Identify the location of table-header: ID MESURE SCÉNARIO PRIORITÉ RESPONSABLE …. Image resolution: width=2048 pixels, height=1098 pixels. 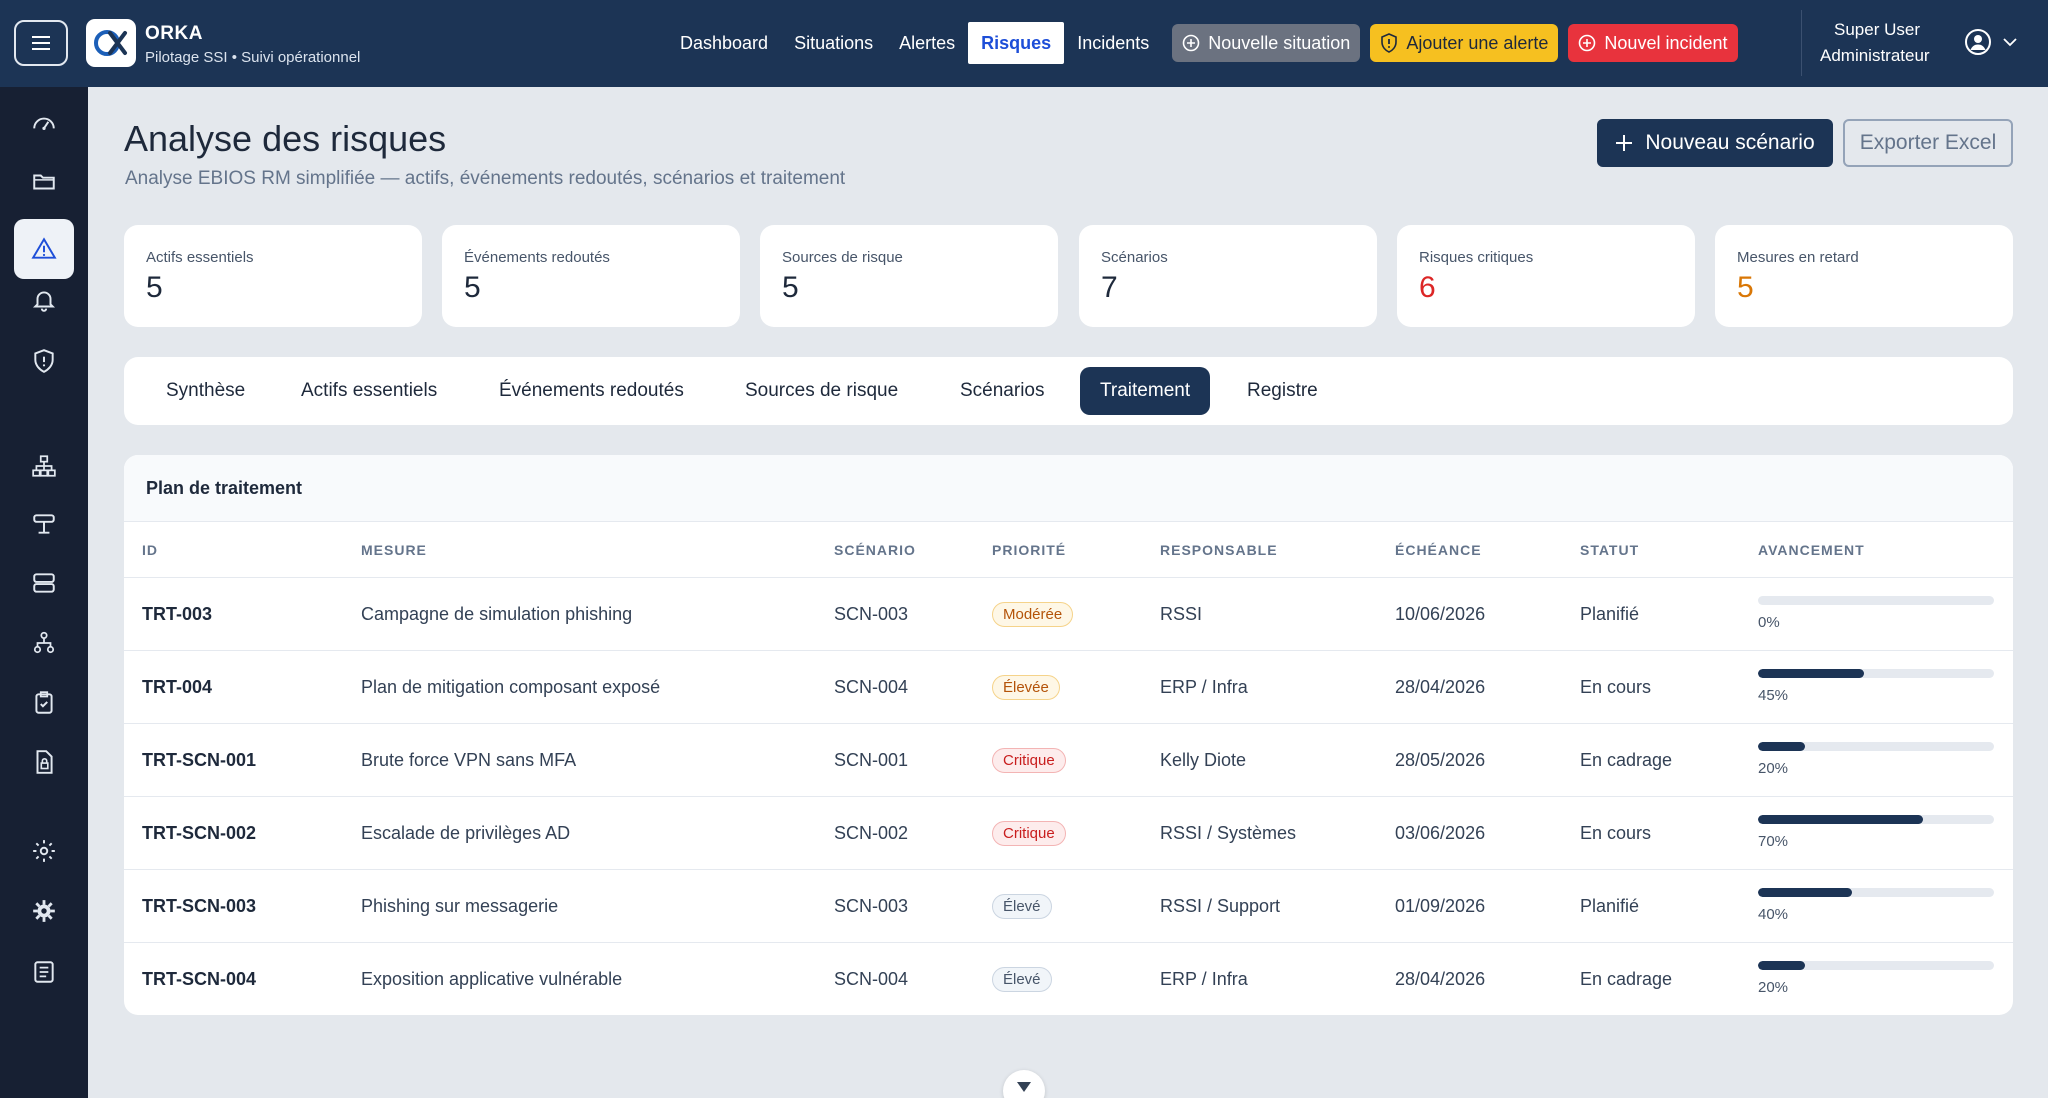
(1068, 550).